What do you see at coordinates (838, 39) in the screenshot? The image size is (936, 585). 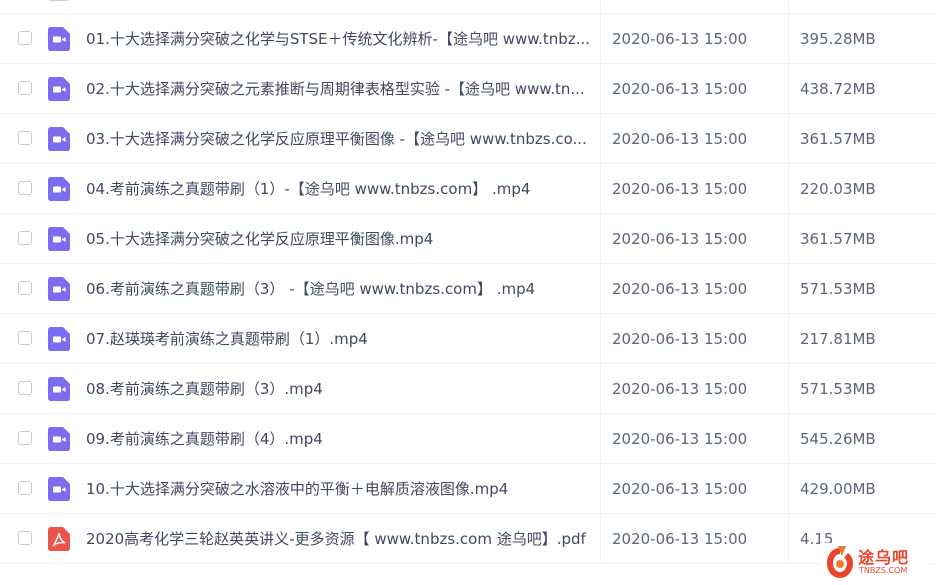 I see `file-size: 395.28MB` at bounding box center [838, 39].